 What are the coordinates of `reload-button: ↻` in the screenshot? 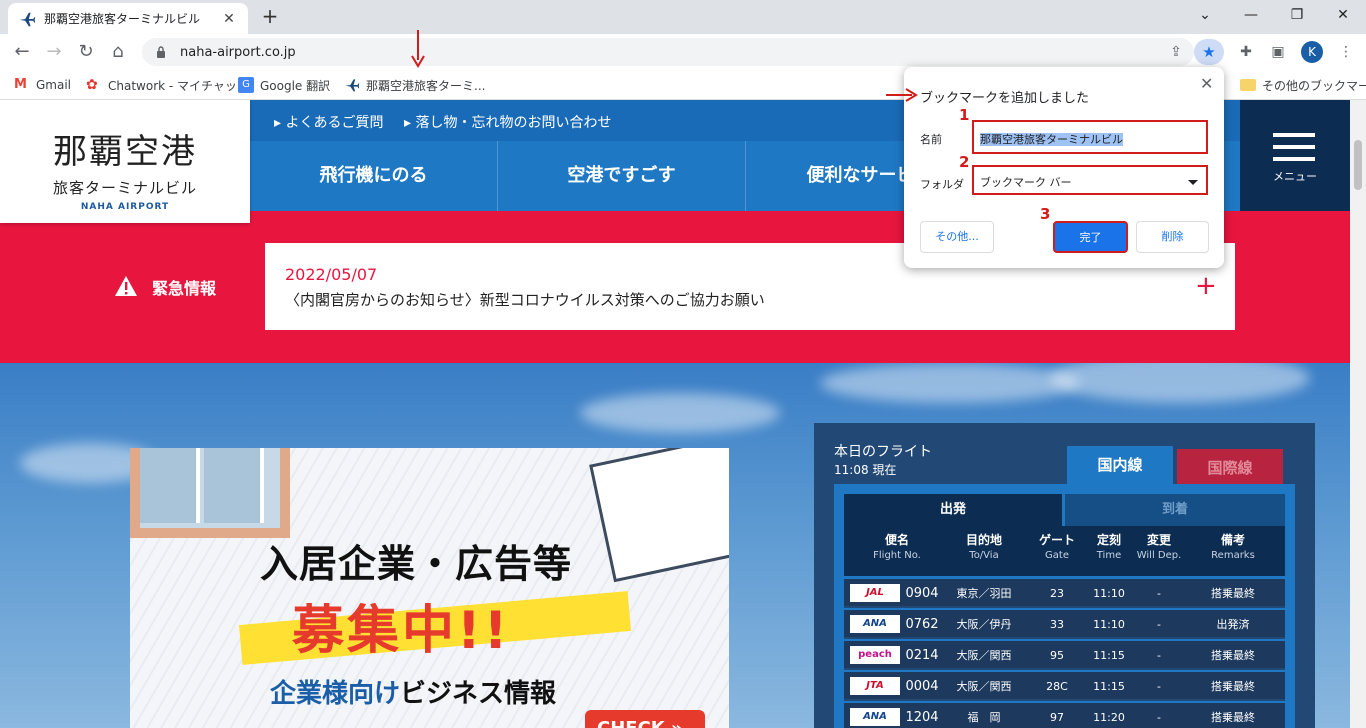 It's located at (86, 52).